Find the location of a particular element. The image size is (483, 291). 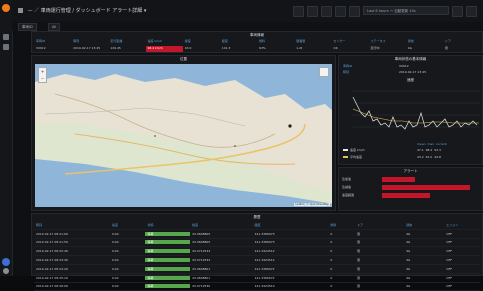

info-header-row: 車両ID 時刻 走行距離 速度 km/h 緯度 経度 燃料 積載量 センサー ステータス 通信 ドア is located at coordinates (257, 42).